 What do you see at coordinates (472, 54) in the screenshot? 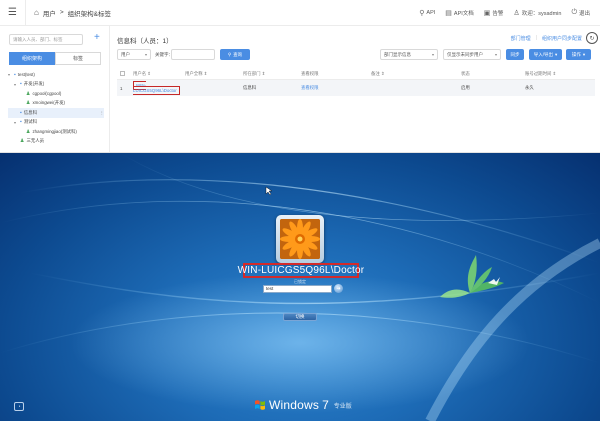
I see `sync-filter-select: 仅显示未同步用户 ▾` at bounding box center [472, 54].